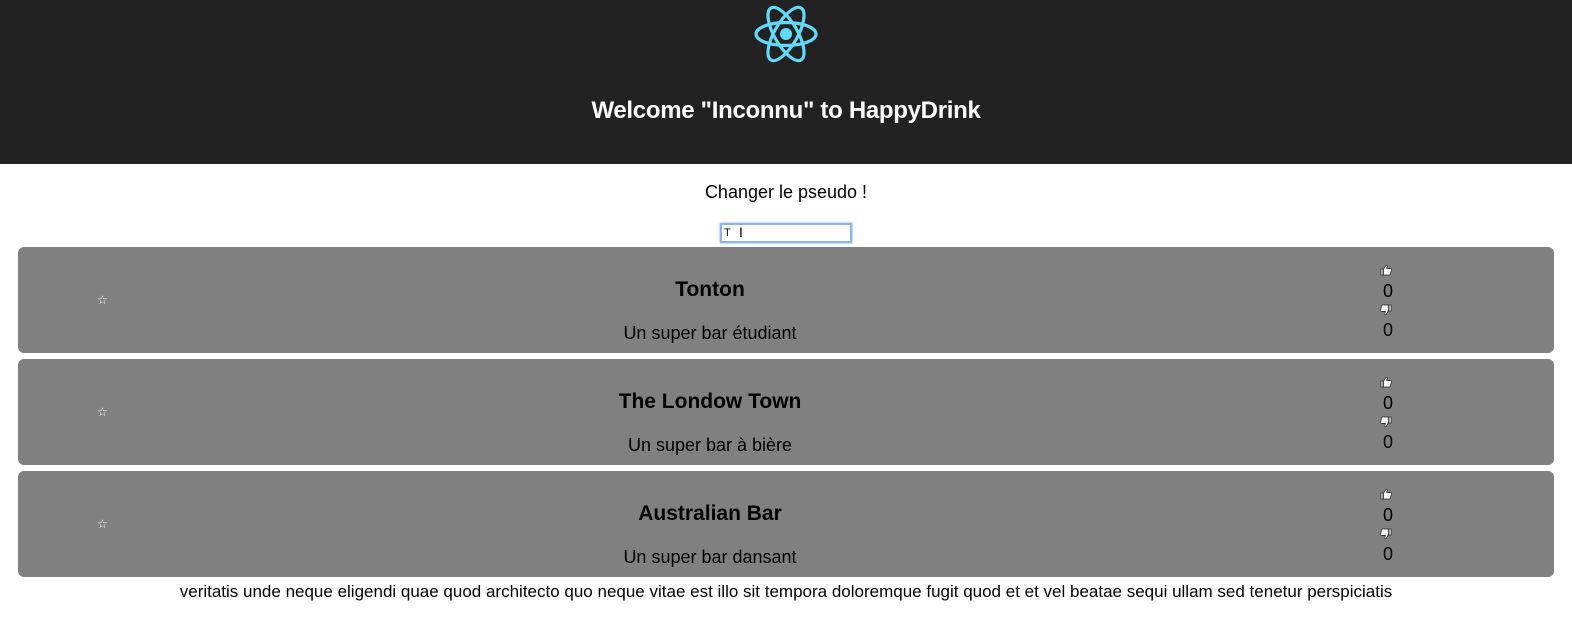  What do you see at coordinates (710, 401) in the screenshot?
I see `bar-name: The Londow Town` at bounding box center [710, 401].